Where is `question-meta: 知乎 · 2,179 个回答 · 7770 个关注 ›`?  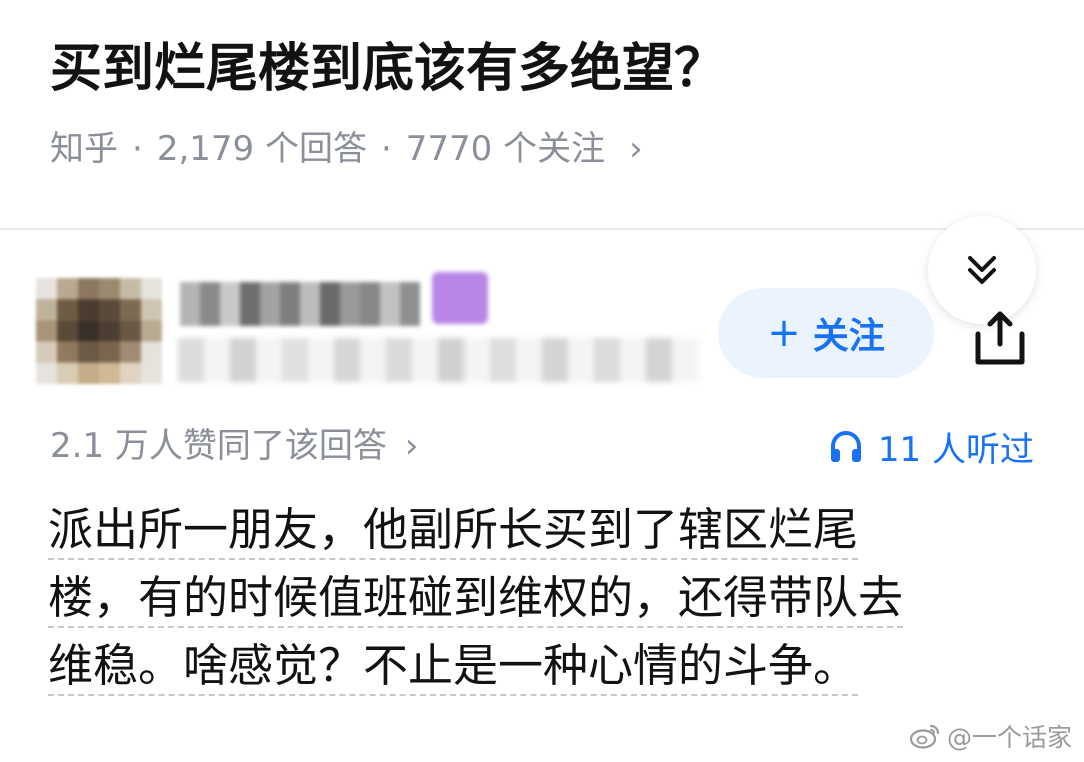 question-meta: 知乎 · 2,179 个回答 · 7770 个关注 › is located at coordinates (346, 149).